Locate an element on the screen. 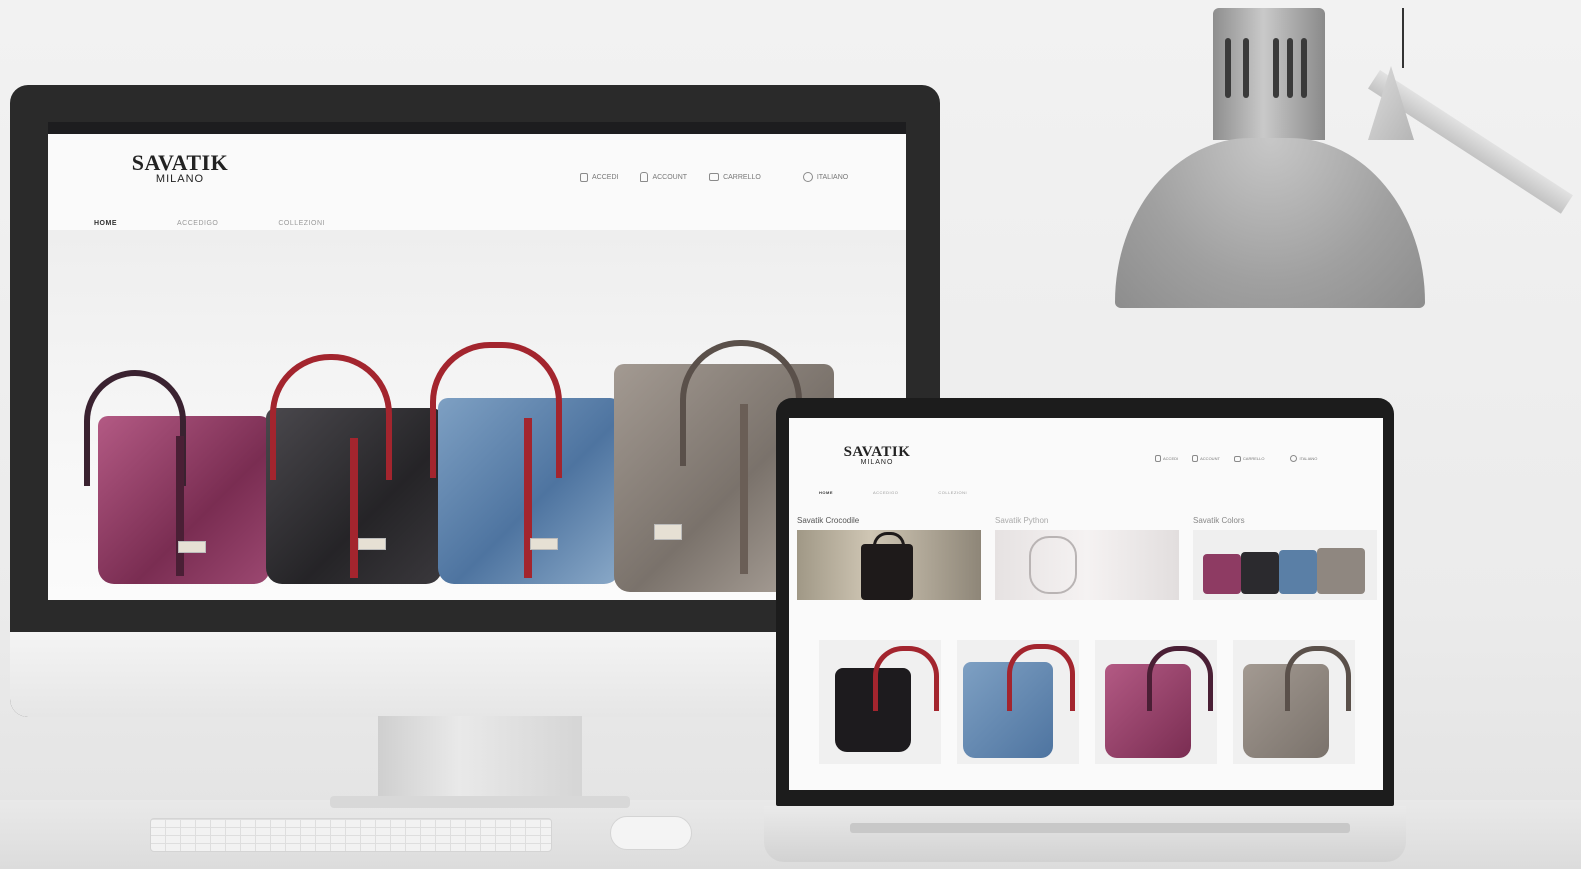 This screenshot has height=869, width=1581. utility-account: ACCOUNT is located at coordinates (663, 177).